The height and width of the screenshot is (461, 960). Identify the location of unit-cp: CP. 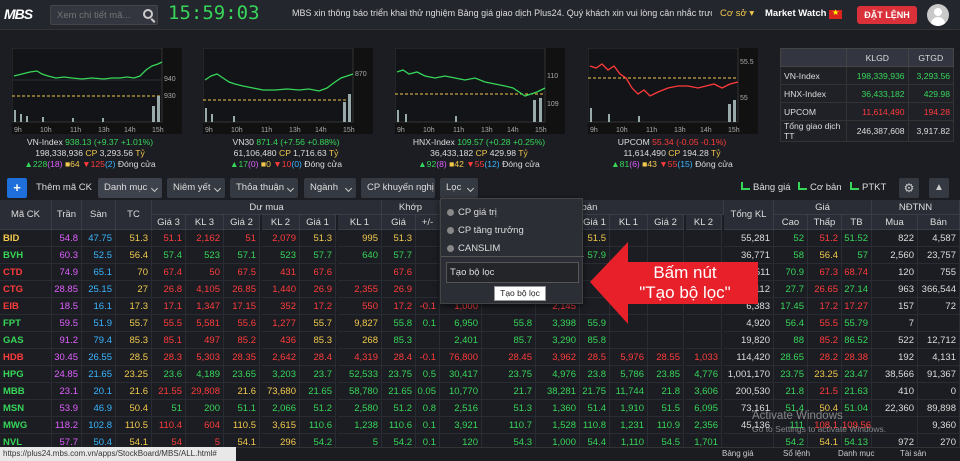
(674, 153).